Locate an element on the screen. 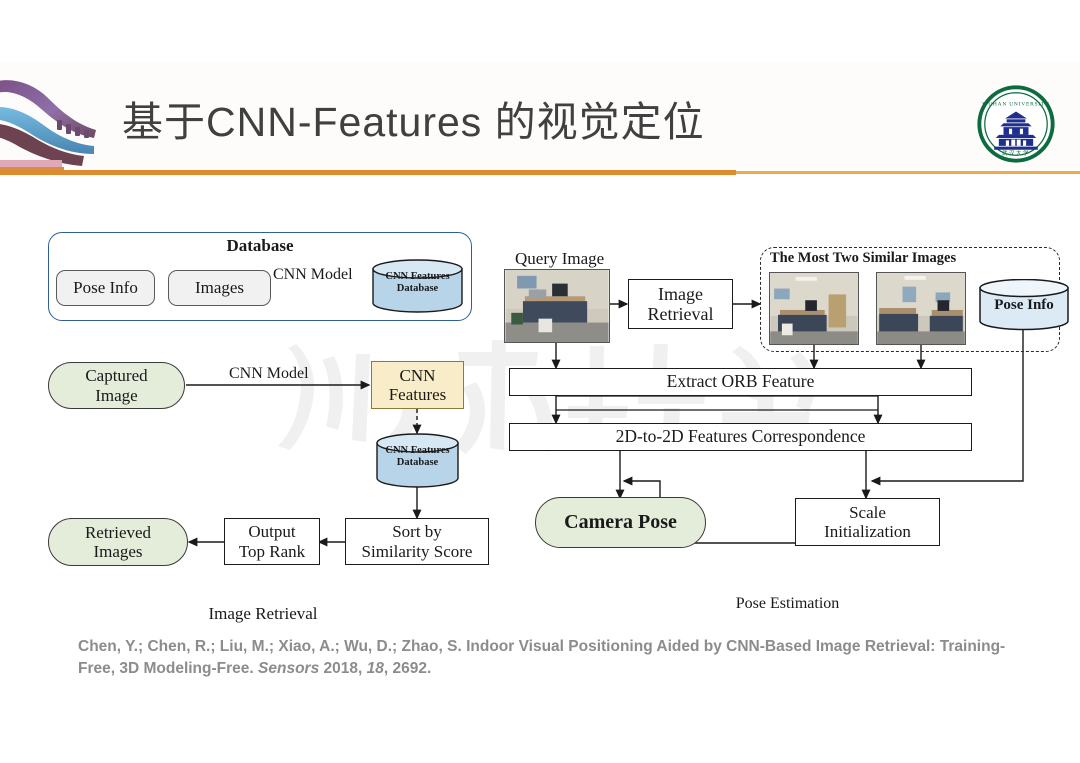  edge-label-cnn-model-db: CNN Model is located at coordinates (313, 274).